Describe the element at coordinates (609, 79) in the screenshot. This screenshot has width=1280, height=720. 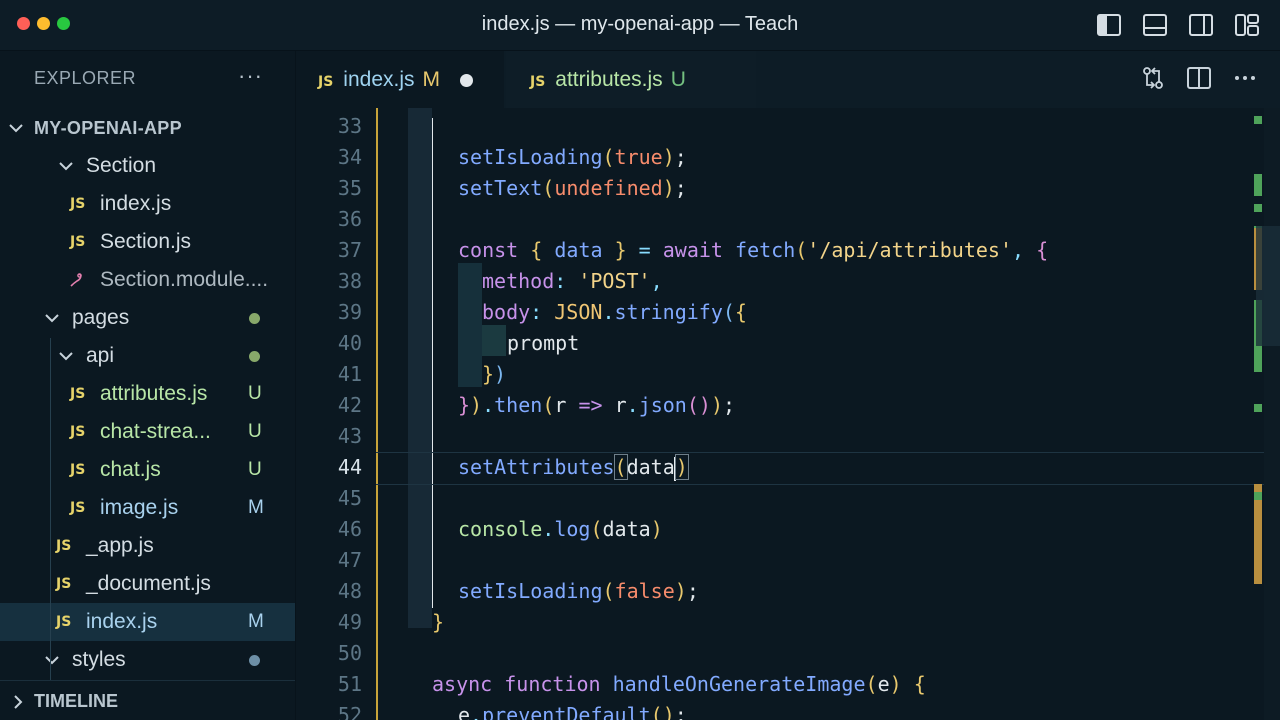
I see `tab-label: attributes.js` at that location.